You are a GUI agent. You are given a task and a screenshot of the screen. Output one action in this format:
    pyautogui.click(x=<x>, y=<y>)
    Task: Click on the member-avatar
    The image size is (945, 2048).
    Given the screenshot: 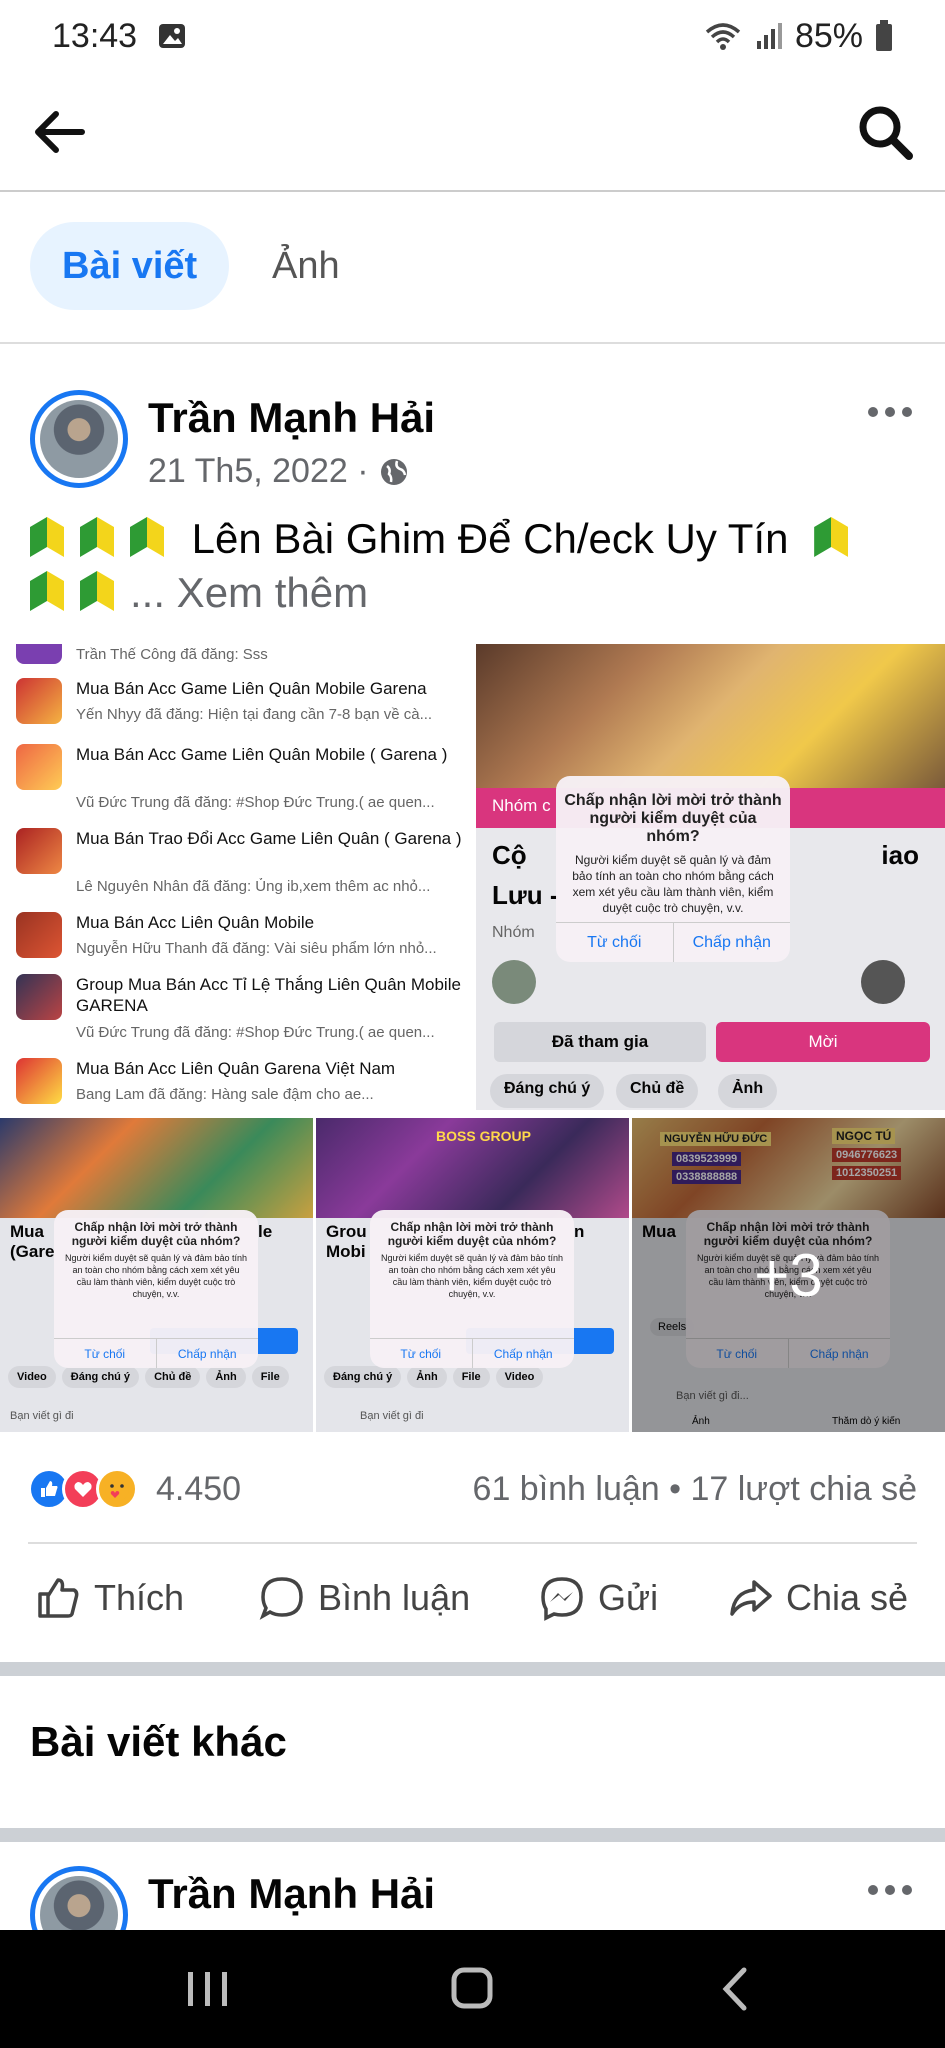 What is the action you would take?
    pyautogui.click(x=883, y=982)
    